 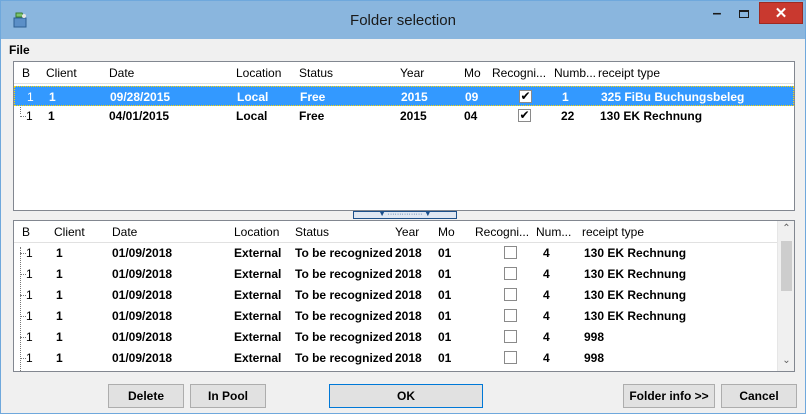 I want to click on cell-date: 04/01/2015, so click(x=139, y=116).